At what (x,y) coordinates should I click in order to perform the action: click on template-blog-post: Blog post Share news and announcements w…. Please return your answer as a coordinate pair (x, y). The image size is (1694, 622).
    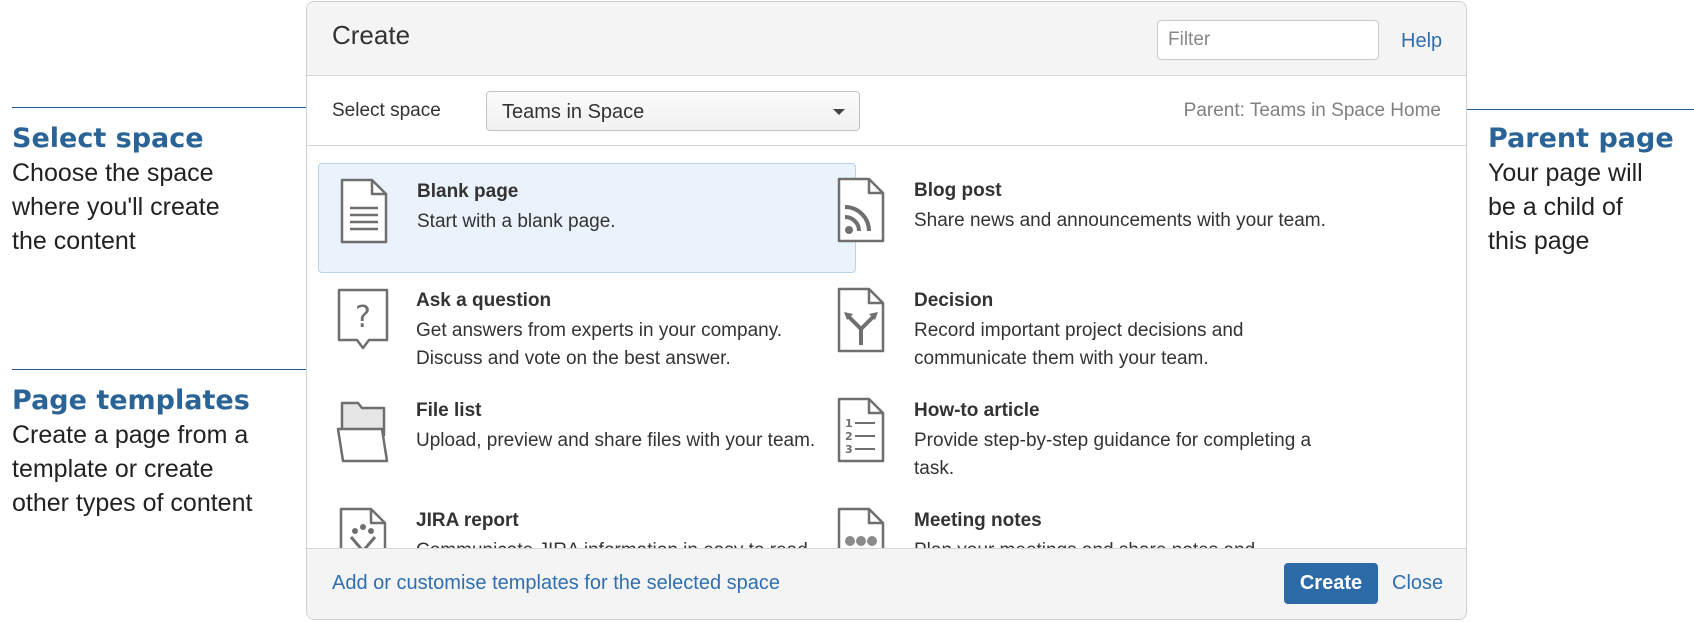
    Looking at the image, I should click on (1085, 218).